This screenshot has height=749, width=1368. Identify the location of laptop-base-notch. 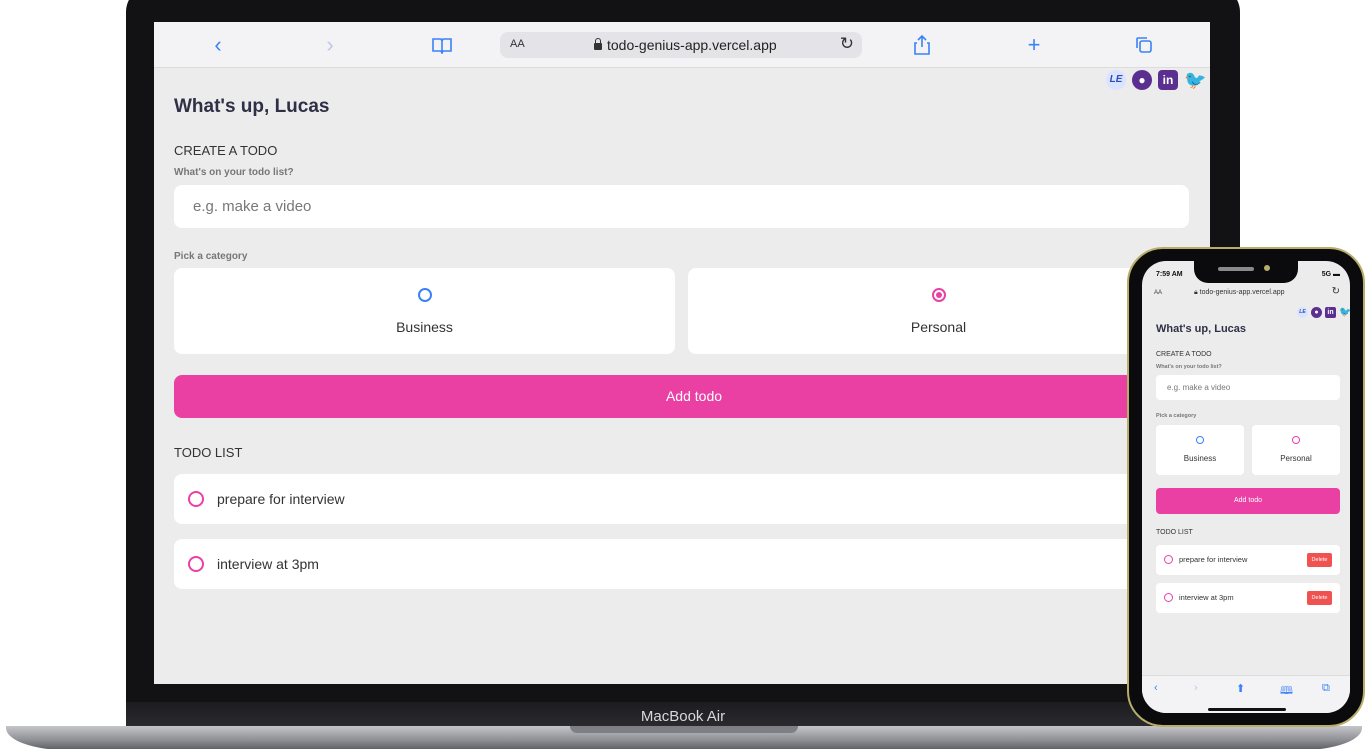
(684, 729).